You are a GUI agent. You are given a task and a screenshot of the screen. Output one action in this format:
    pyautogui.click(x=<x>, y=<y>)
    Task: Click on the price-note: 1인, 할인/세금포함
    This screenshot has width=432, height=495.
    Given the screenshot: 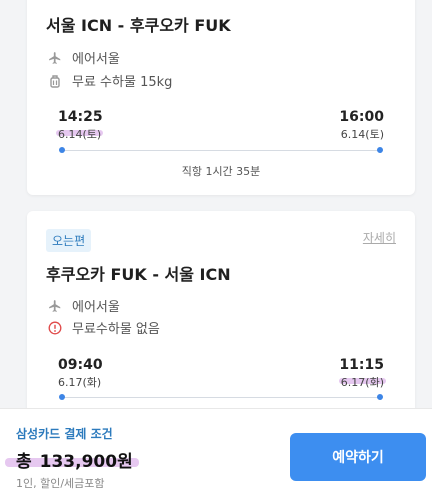 What is the action you would take?
    pyautogui.click(x=60, y=483)
    